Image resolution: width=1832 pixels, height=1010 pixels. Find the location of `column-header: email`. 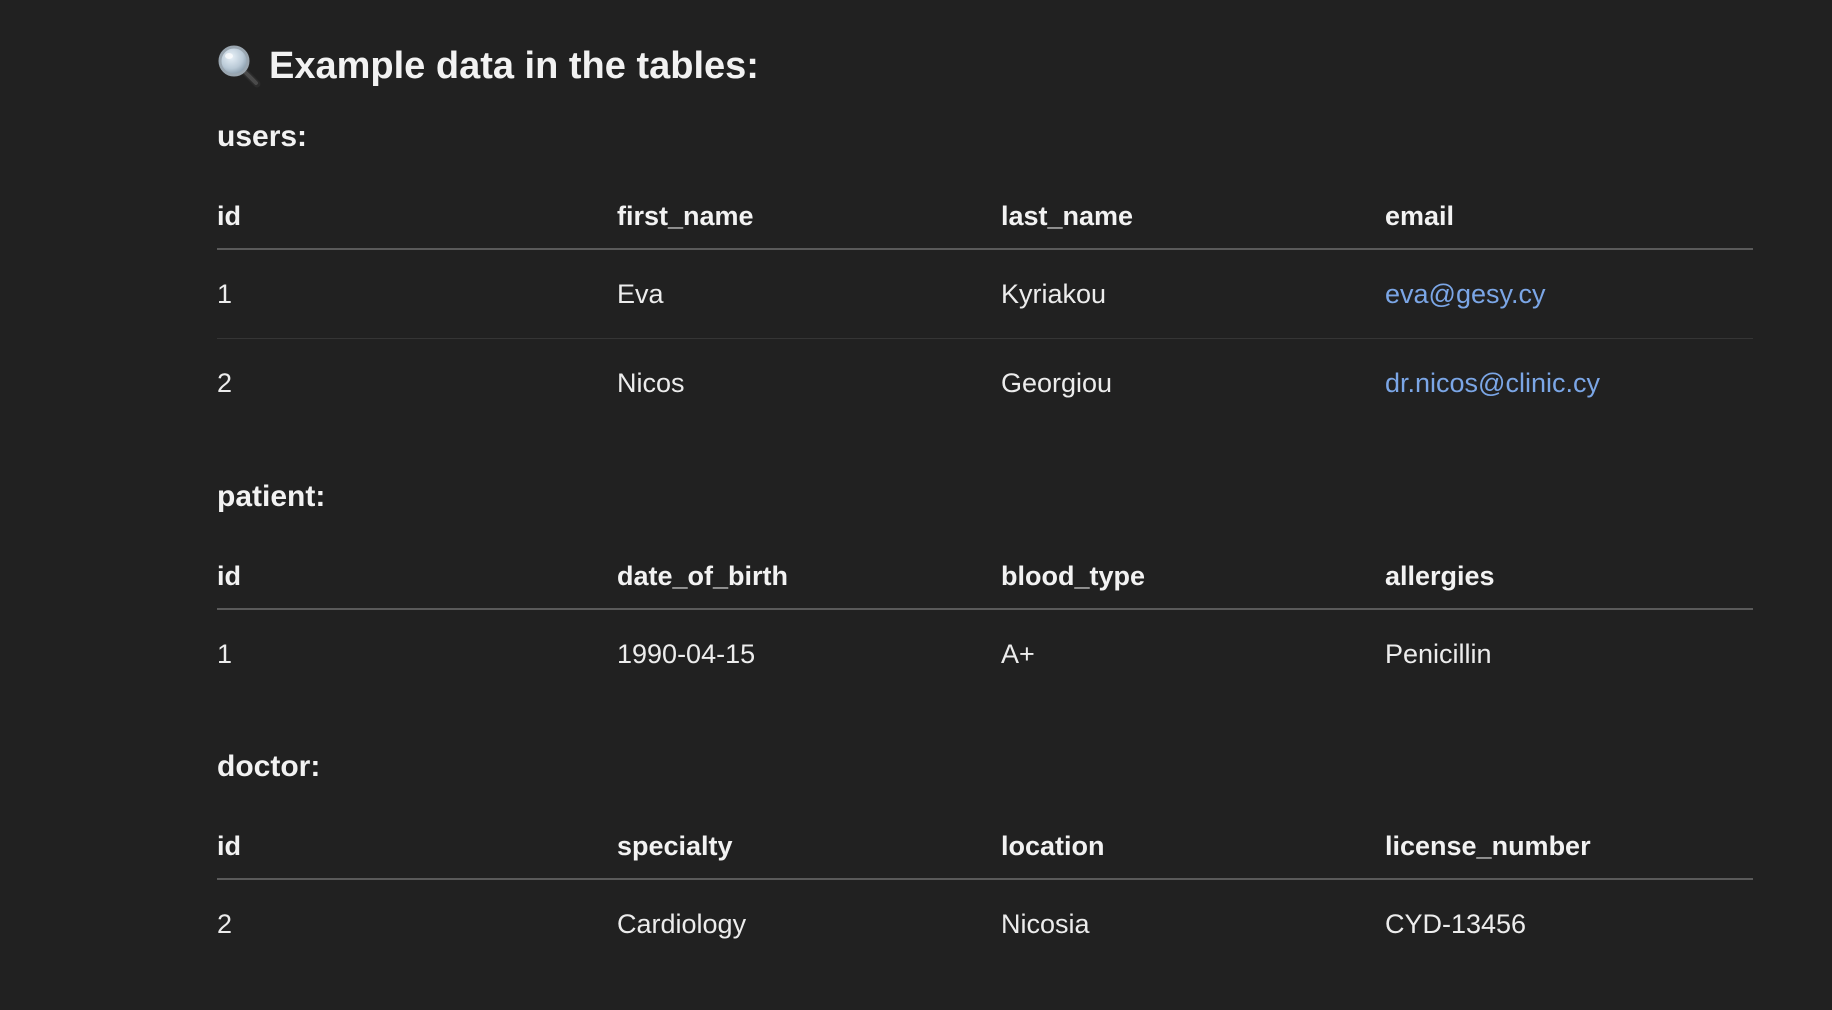

column-header: email is located at coordinates (1569, 217).